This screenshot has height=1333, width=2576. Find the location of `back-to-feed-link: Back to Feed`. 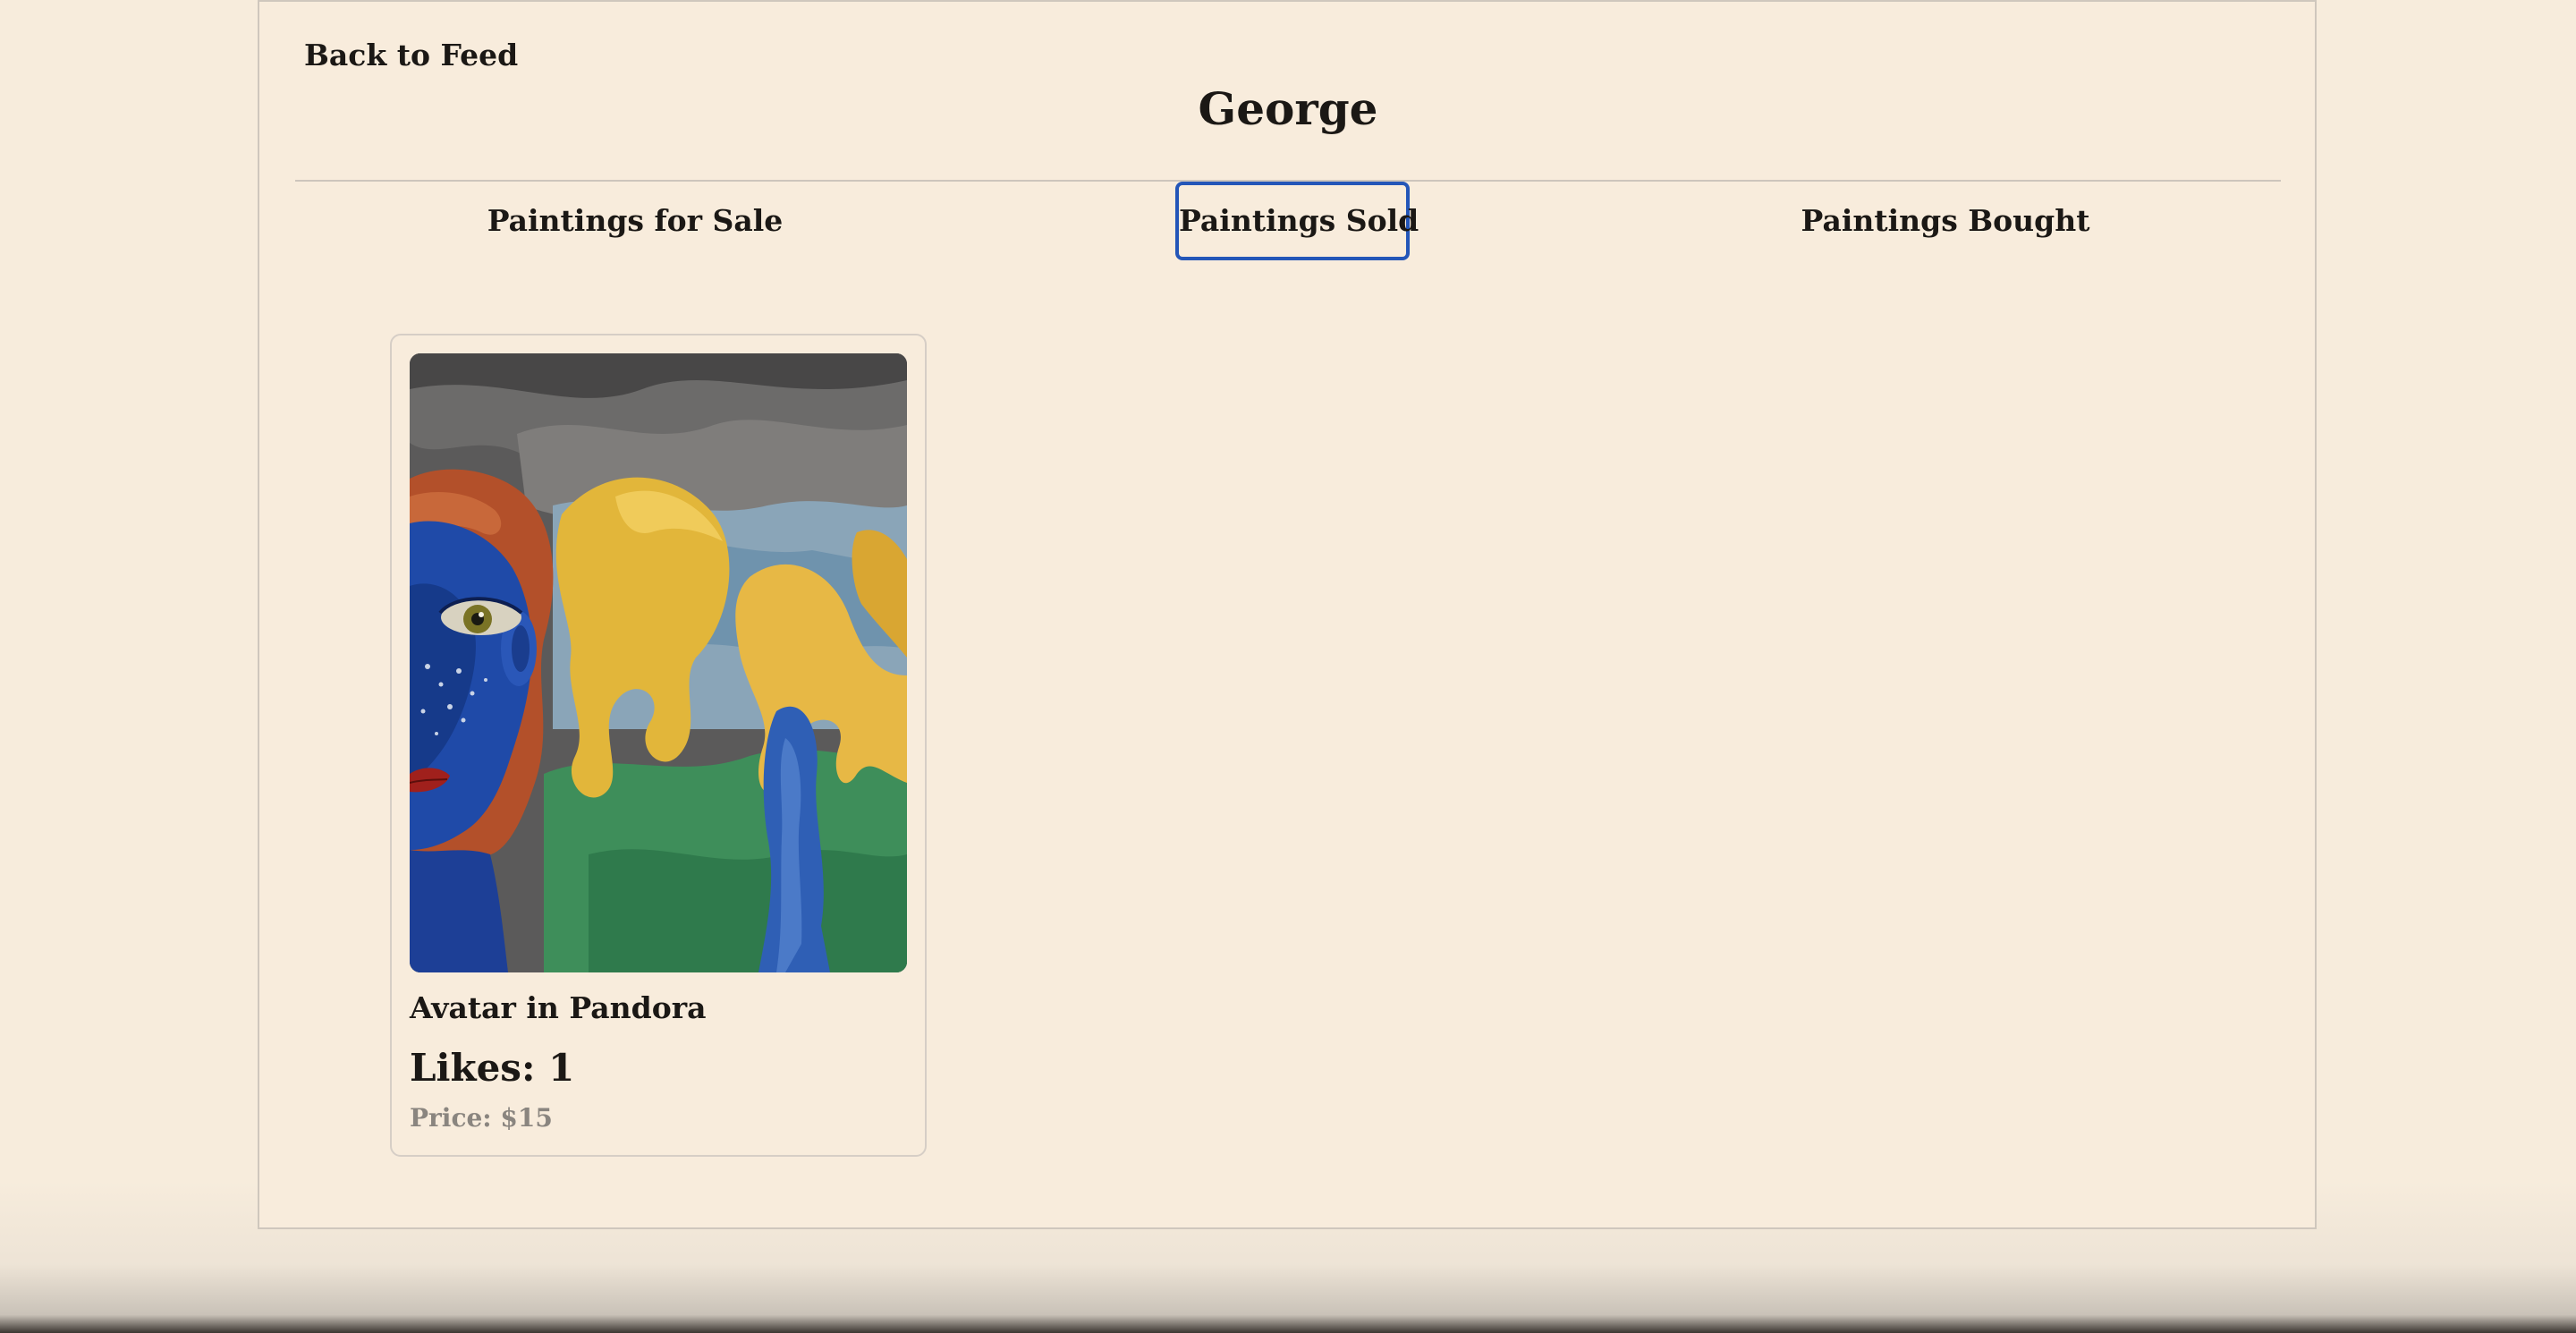

back-to-feed-link: Back to Feed is located at coordinates (411, 55).